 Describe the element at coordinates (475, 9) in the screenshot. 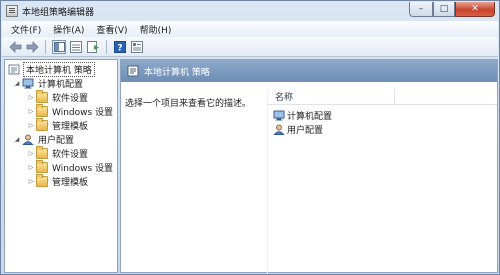

I see `close-button: ✕` at that location.